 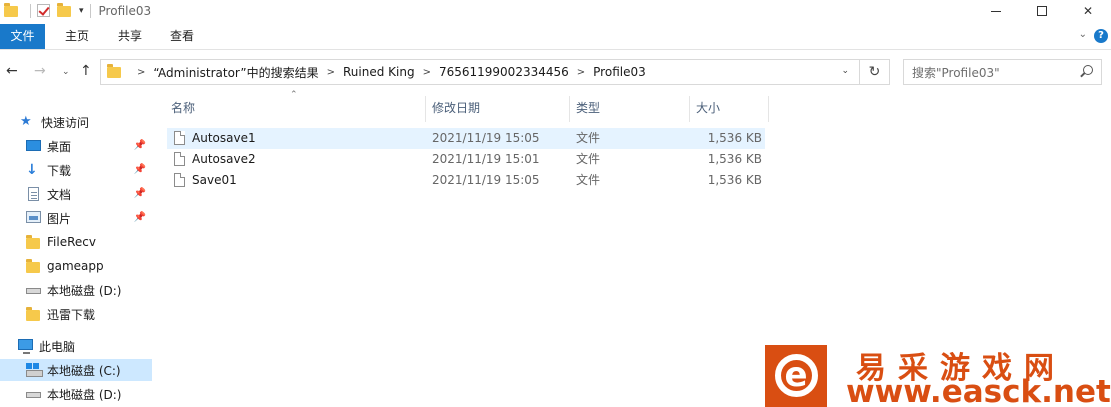 What do you see at coordinates (224, 138) in the screenshot?
I see `file-name: Autosave1` at bounding box center [224, 138].